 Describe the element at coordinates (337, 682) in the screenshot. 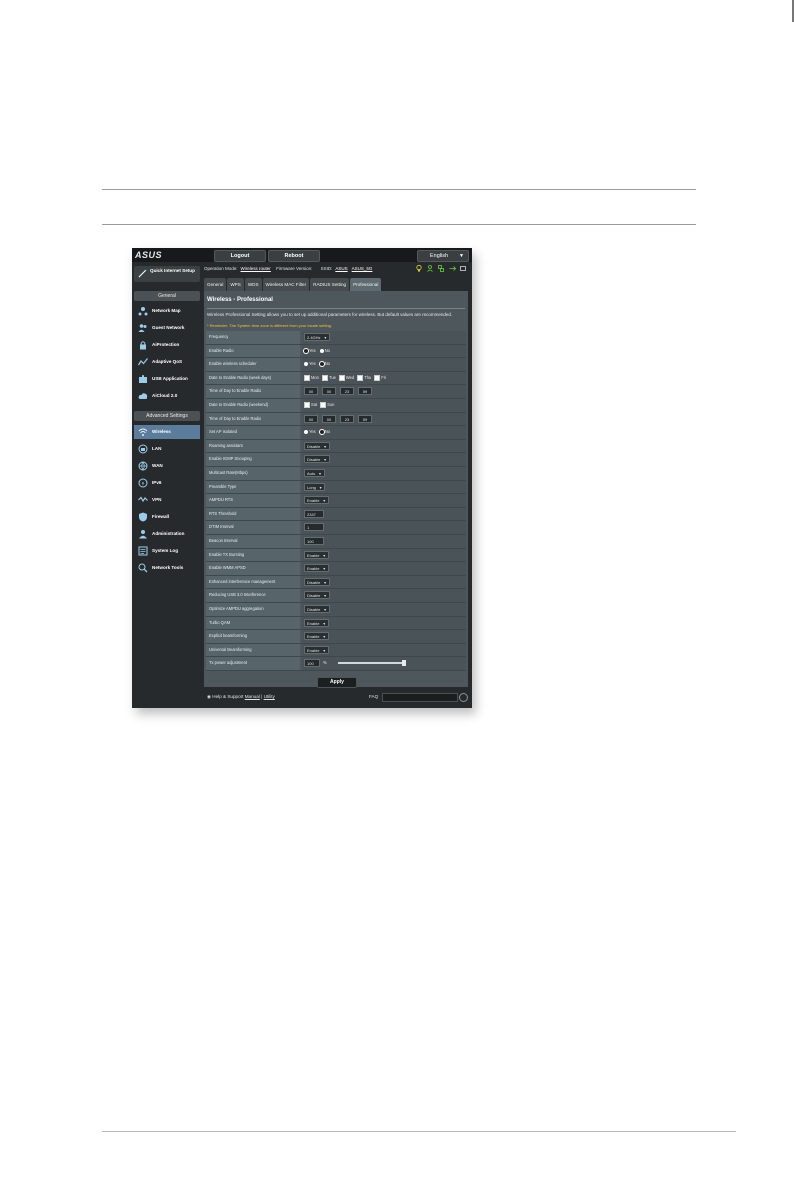

I see `apply-button: Apply` at that location.